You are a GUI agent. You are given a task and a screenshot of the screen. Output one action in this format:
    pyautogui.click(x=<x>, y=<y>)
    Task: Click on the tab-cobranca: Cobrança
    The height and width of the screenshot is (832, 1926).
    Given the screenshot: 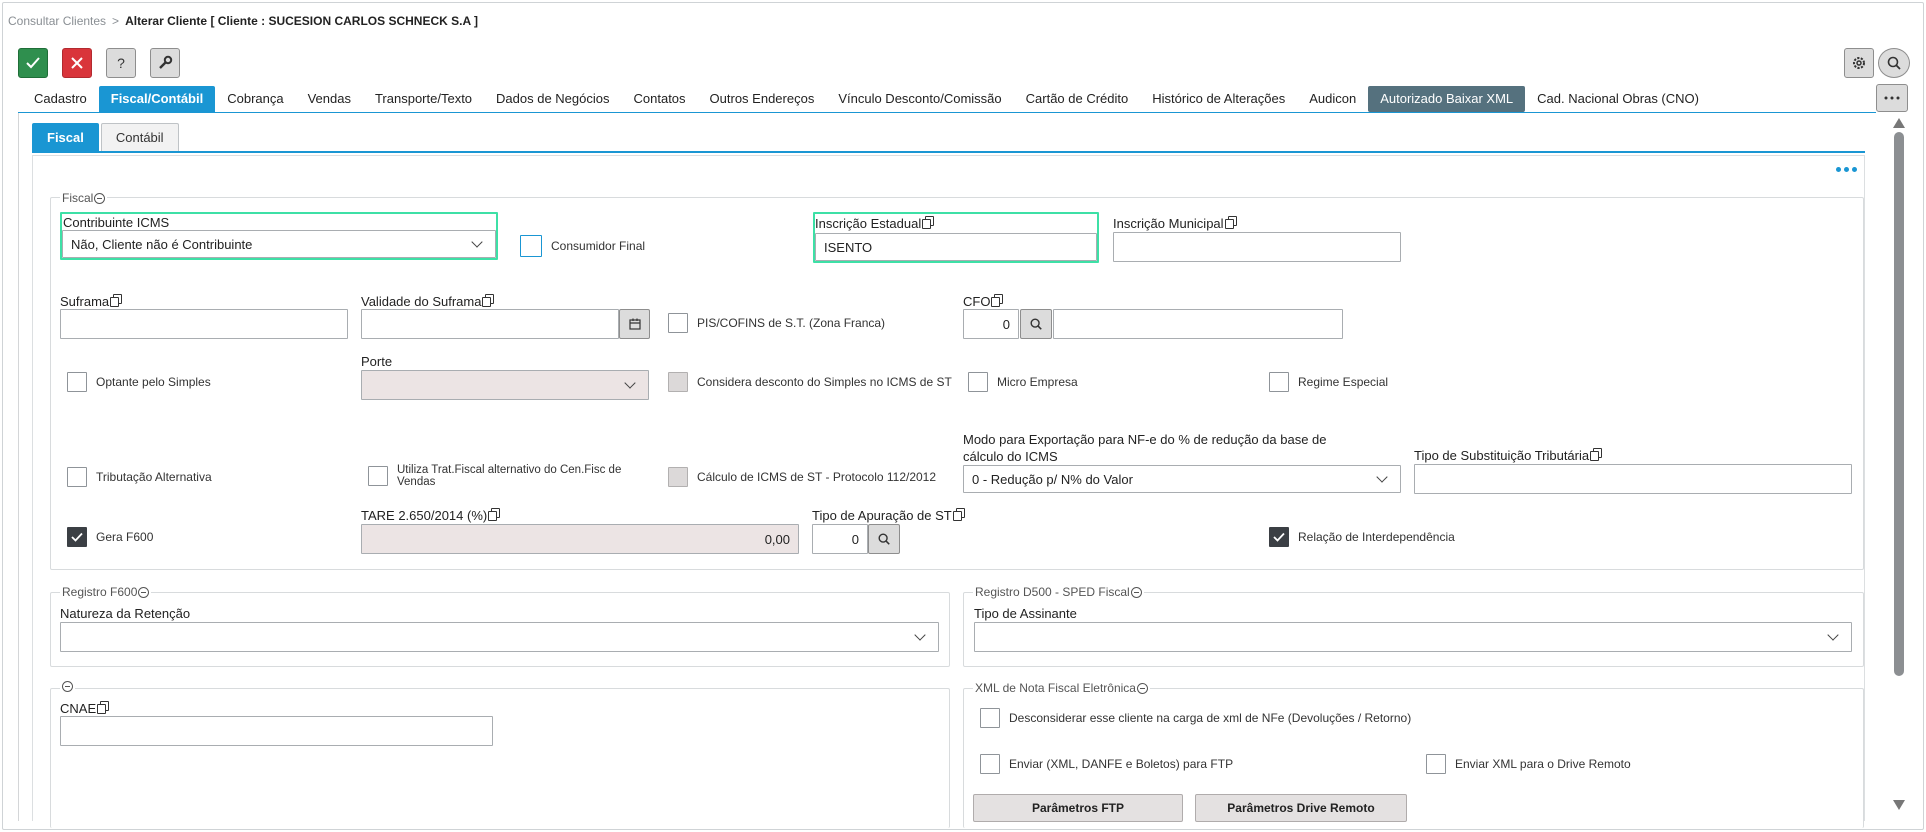 What is the action you would take?
    pyautogui.click(x=255, y=99)
    